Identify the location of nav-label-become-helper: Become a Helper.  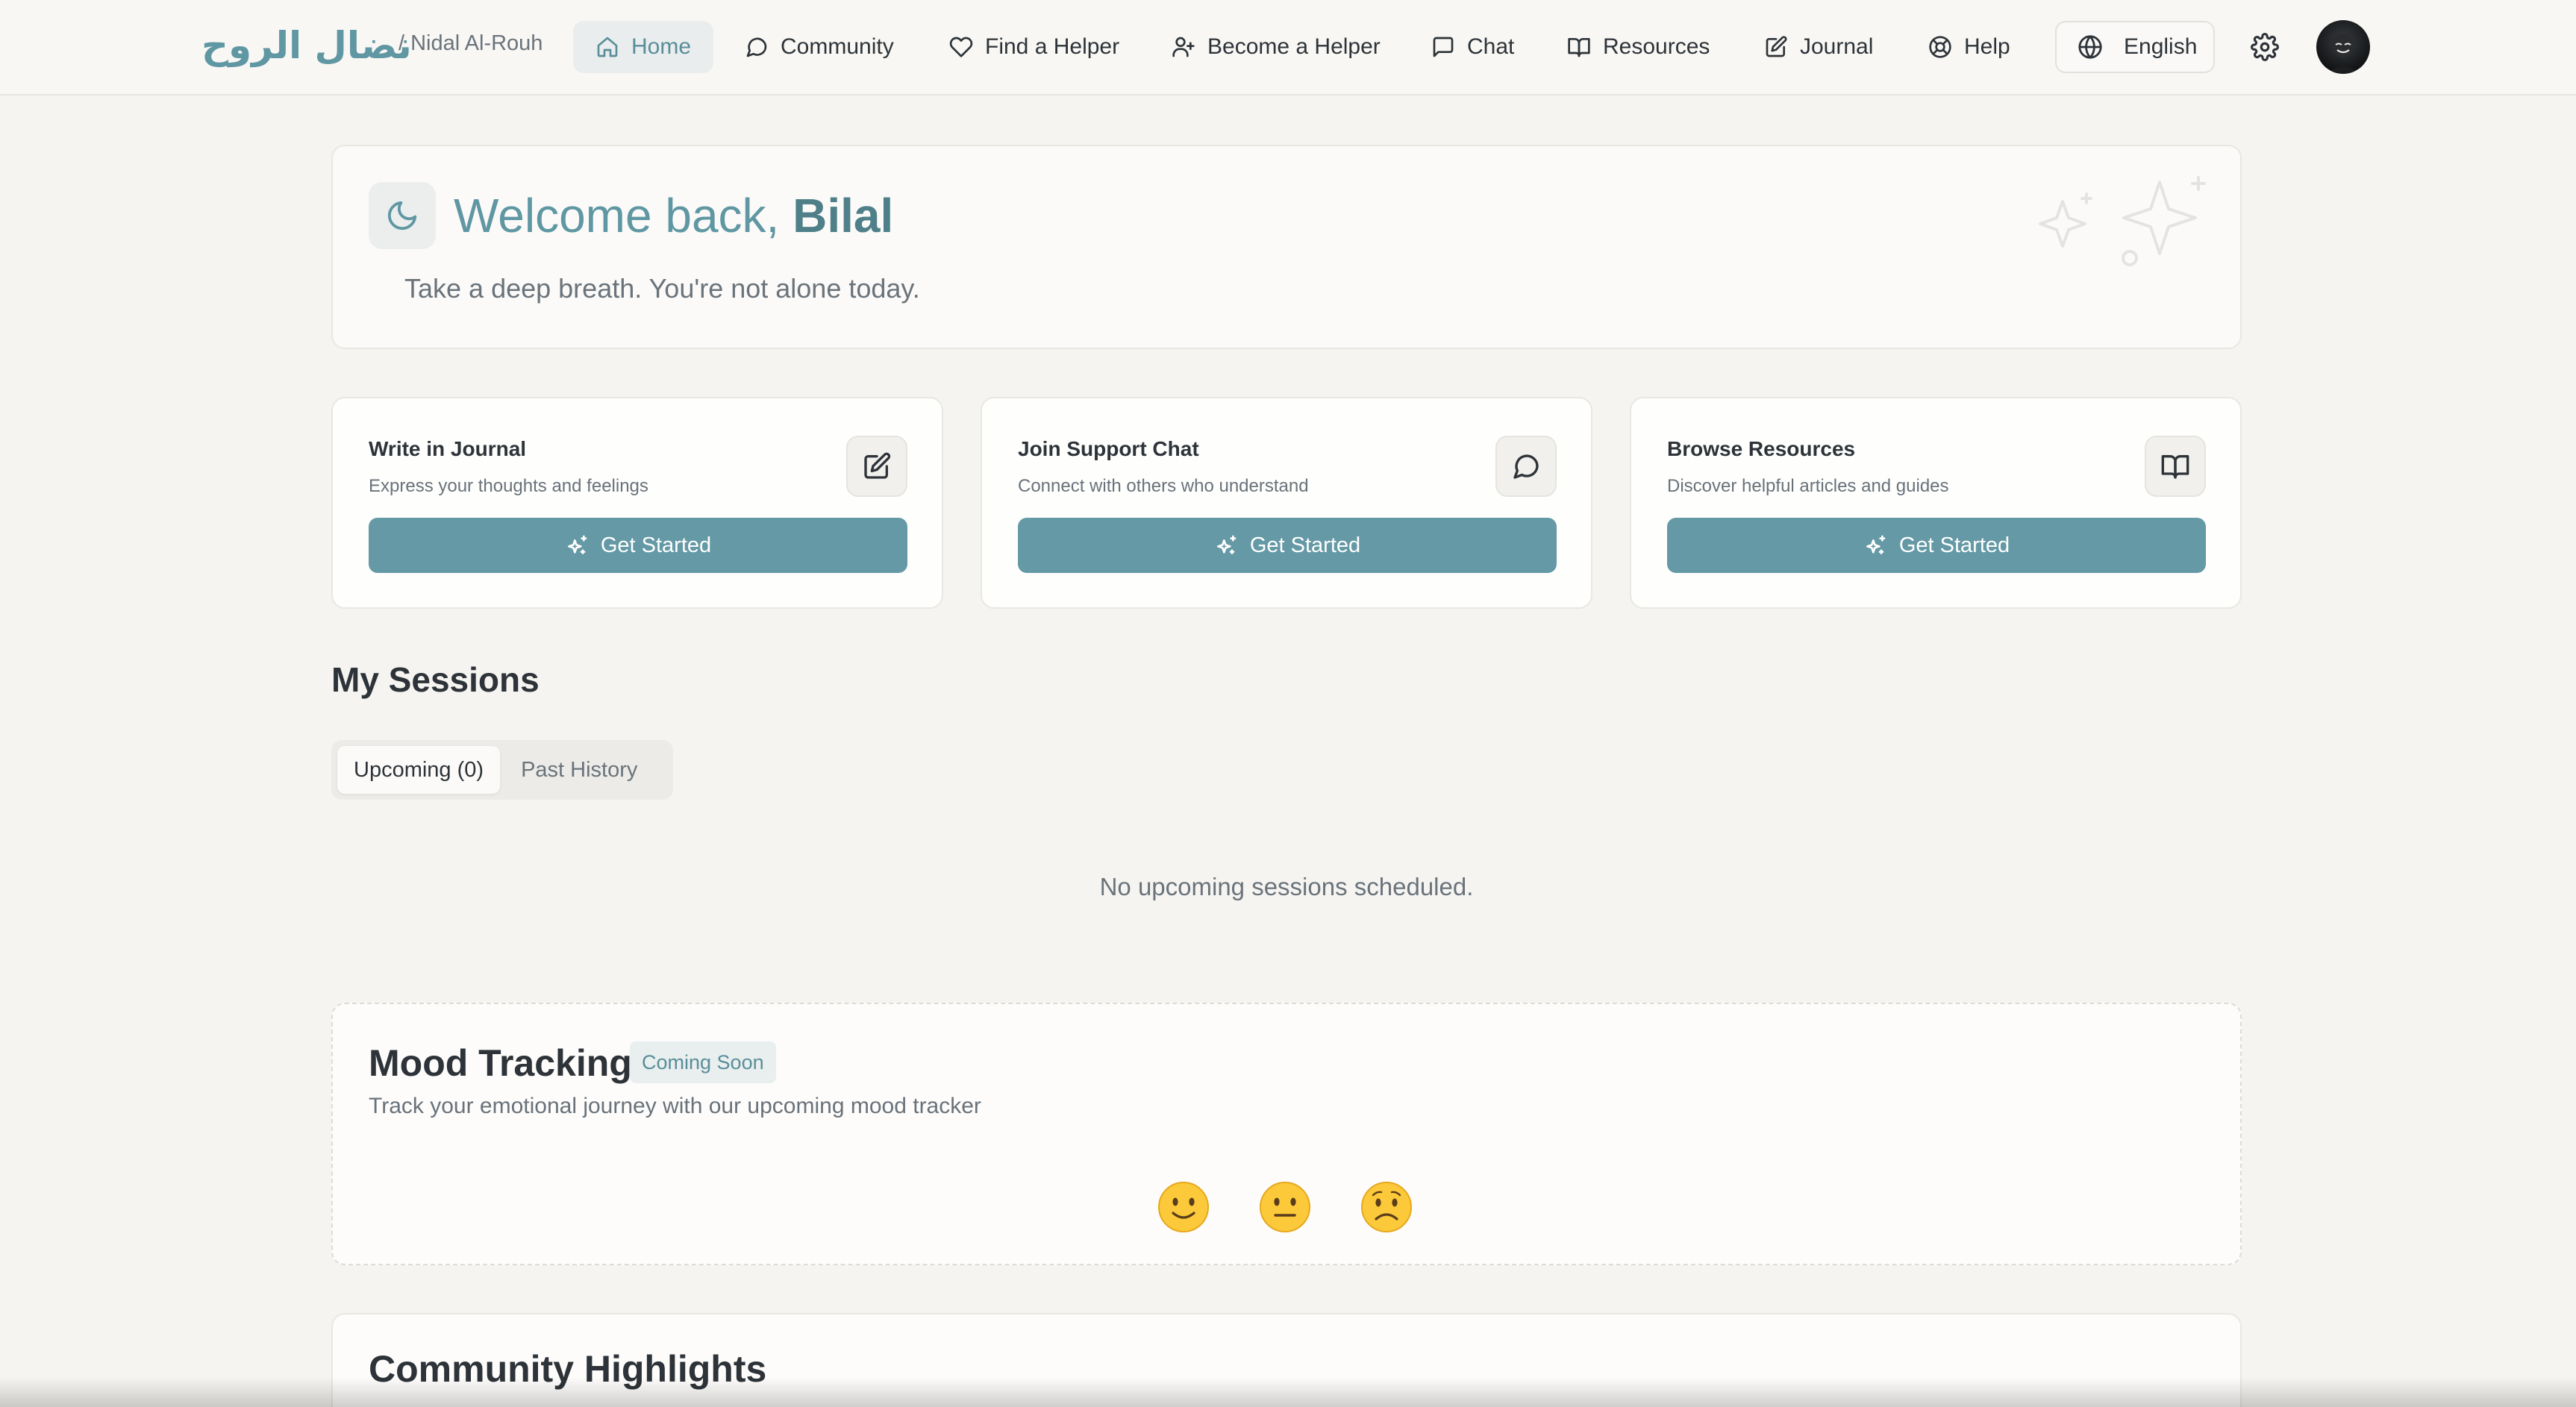
(1294, 46).